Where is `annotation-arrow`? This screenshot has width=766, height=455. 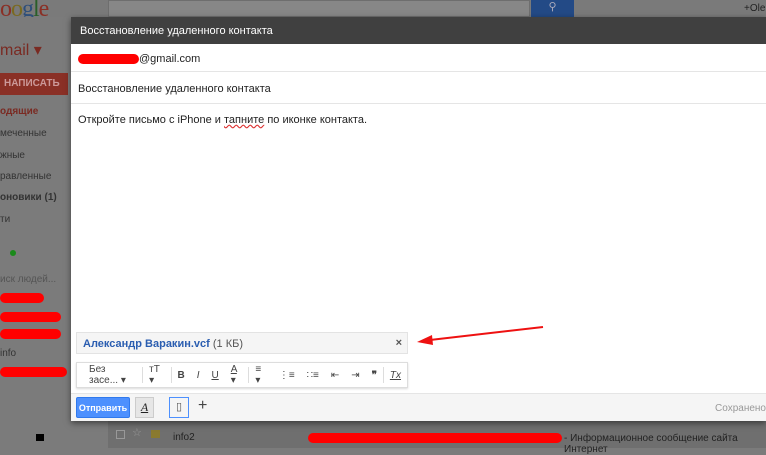
annotation-arrow is located at coordinates (480, 335).